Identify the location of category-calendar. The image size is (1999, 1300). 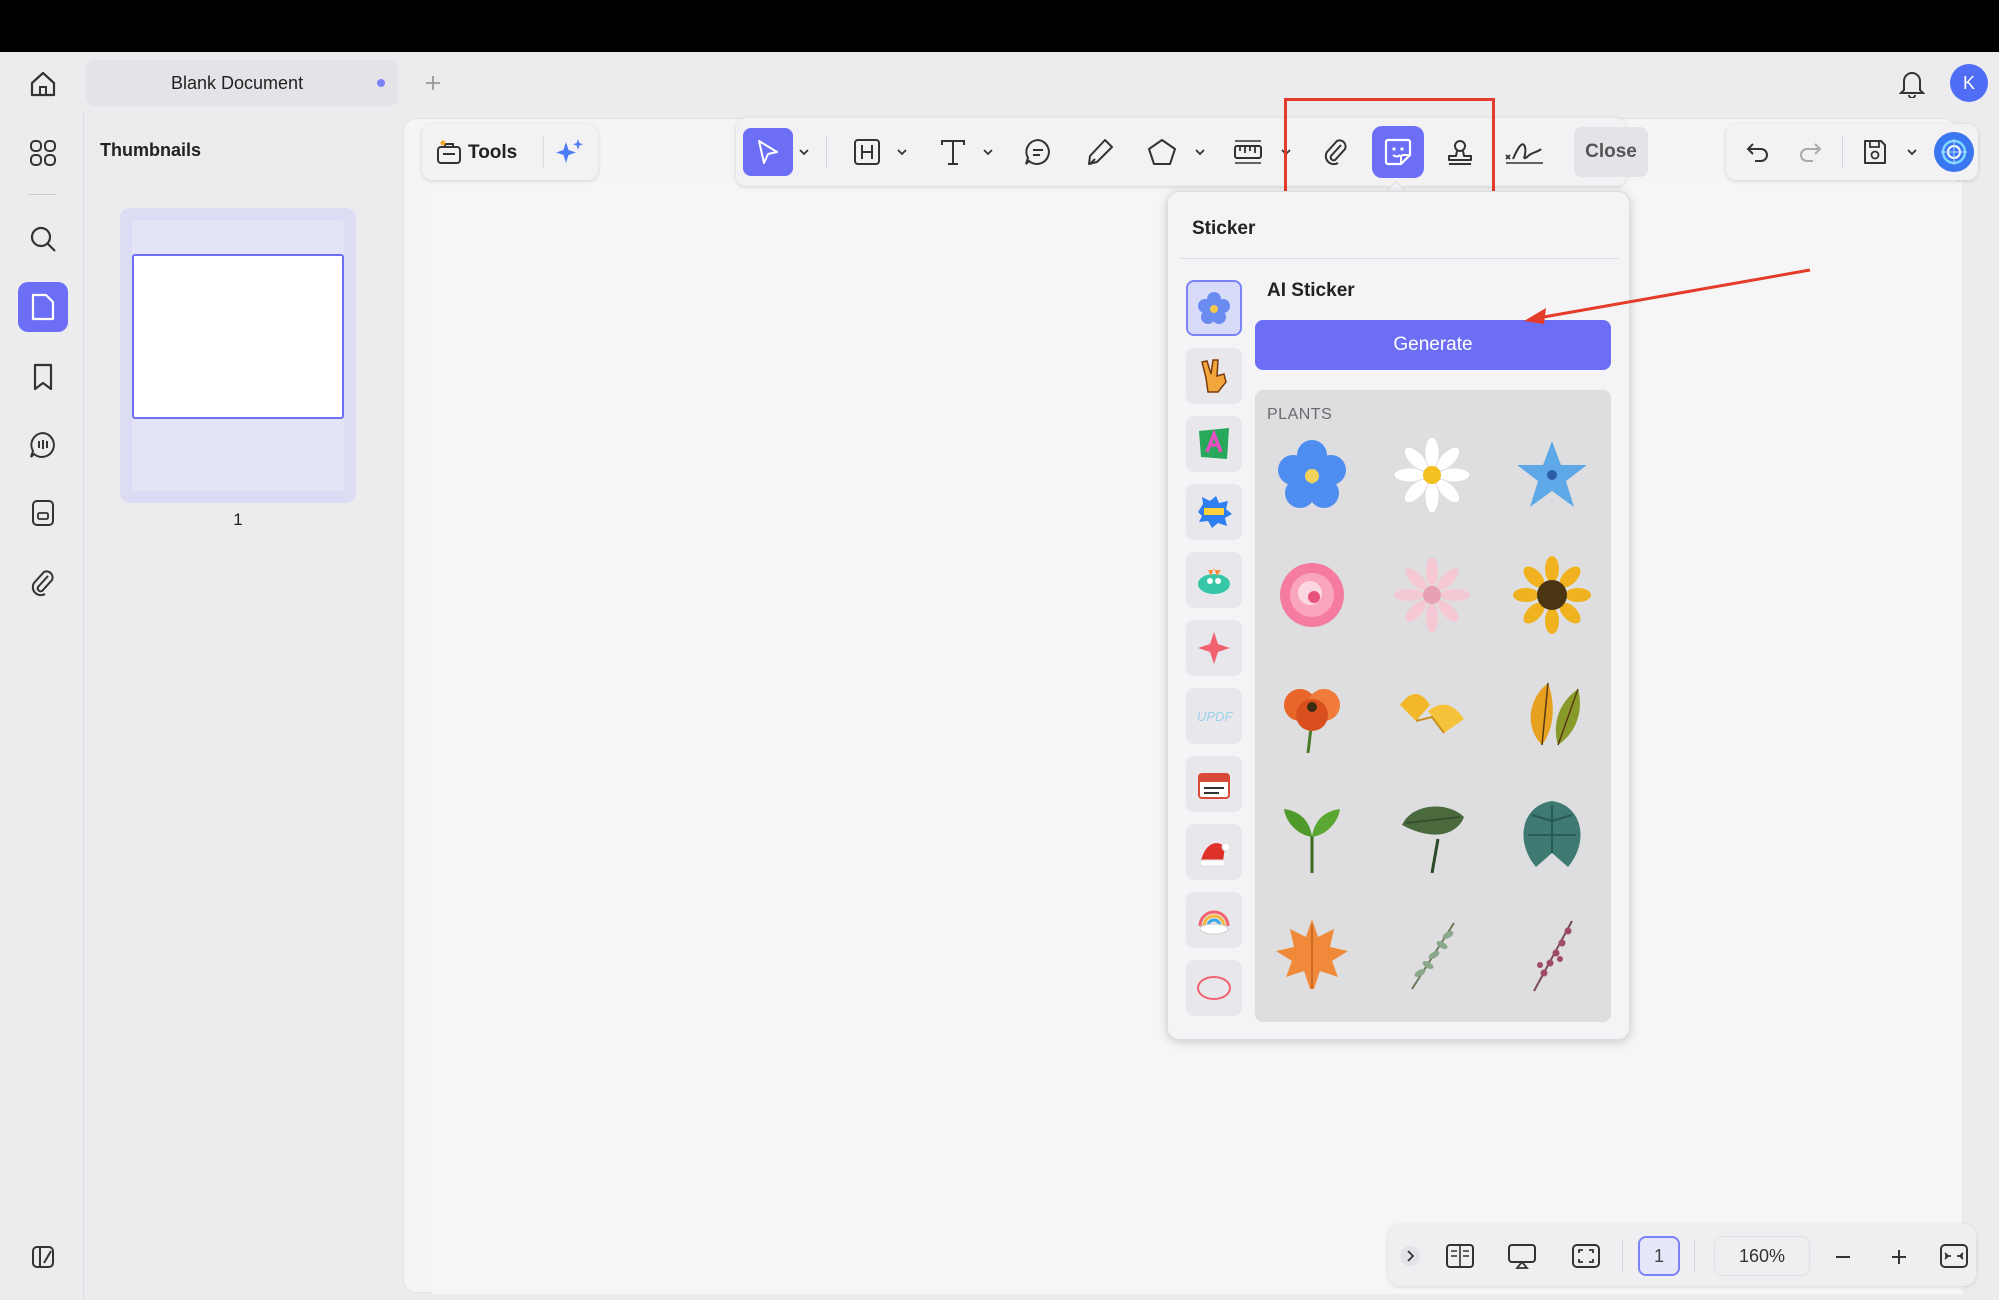
(1214, 784).